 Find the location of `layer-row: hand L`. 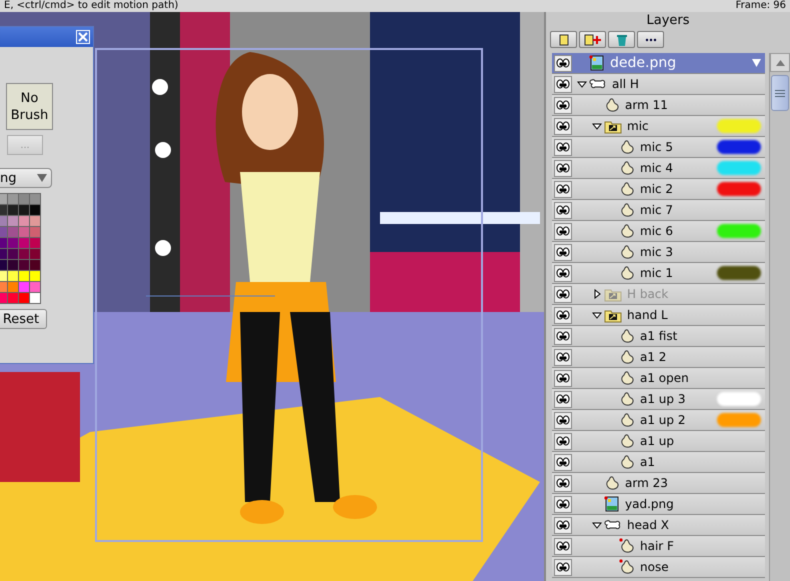

layer-row: hand L is located at coordinates (658, 315).